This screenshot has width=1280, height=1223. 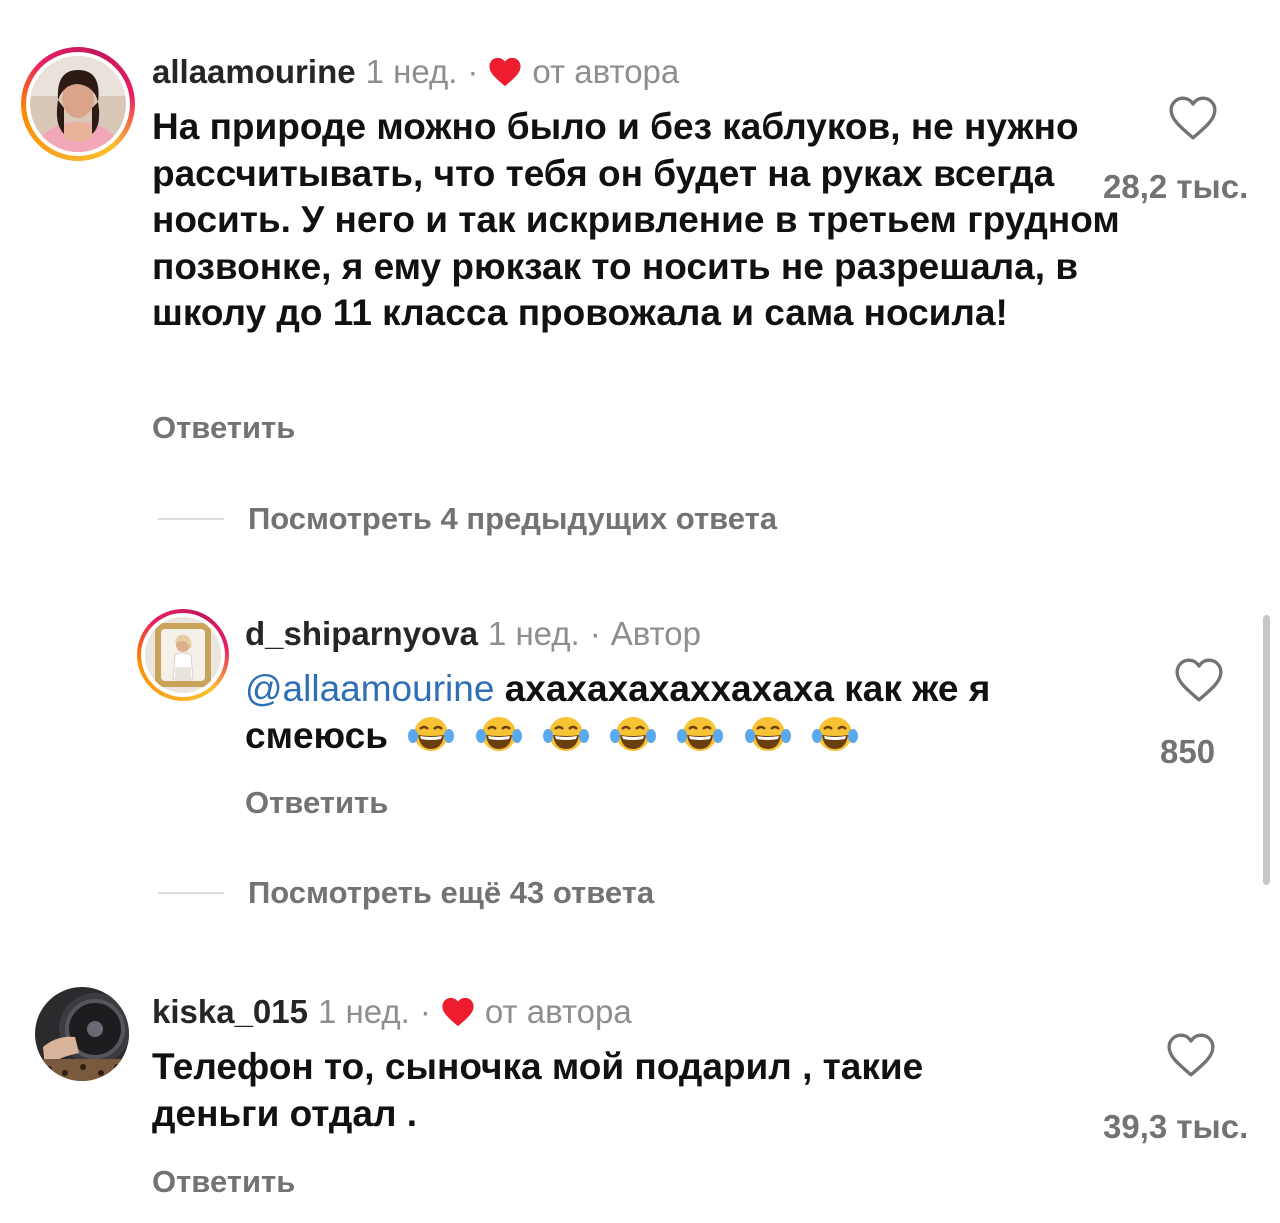 What do you see at coordinates (558, 1011) in the screenshot?
I see `author-liked-badge: от автора` at bounding box center [558, 1011].